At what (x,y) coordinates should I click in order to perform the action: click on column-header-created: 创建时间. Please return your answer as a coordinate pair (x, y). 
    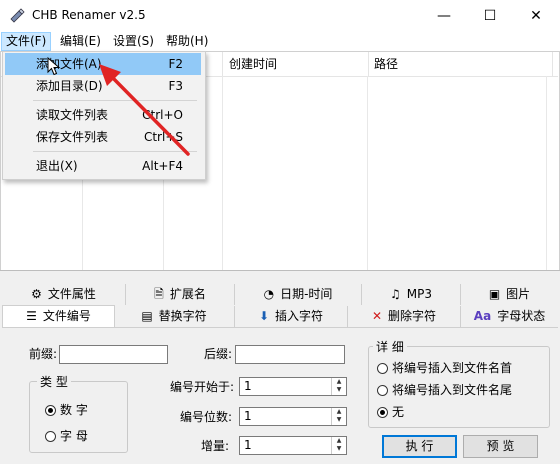
    Looking at the image, I should click on (296, 64).